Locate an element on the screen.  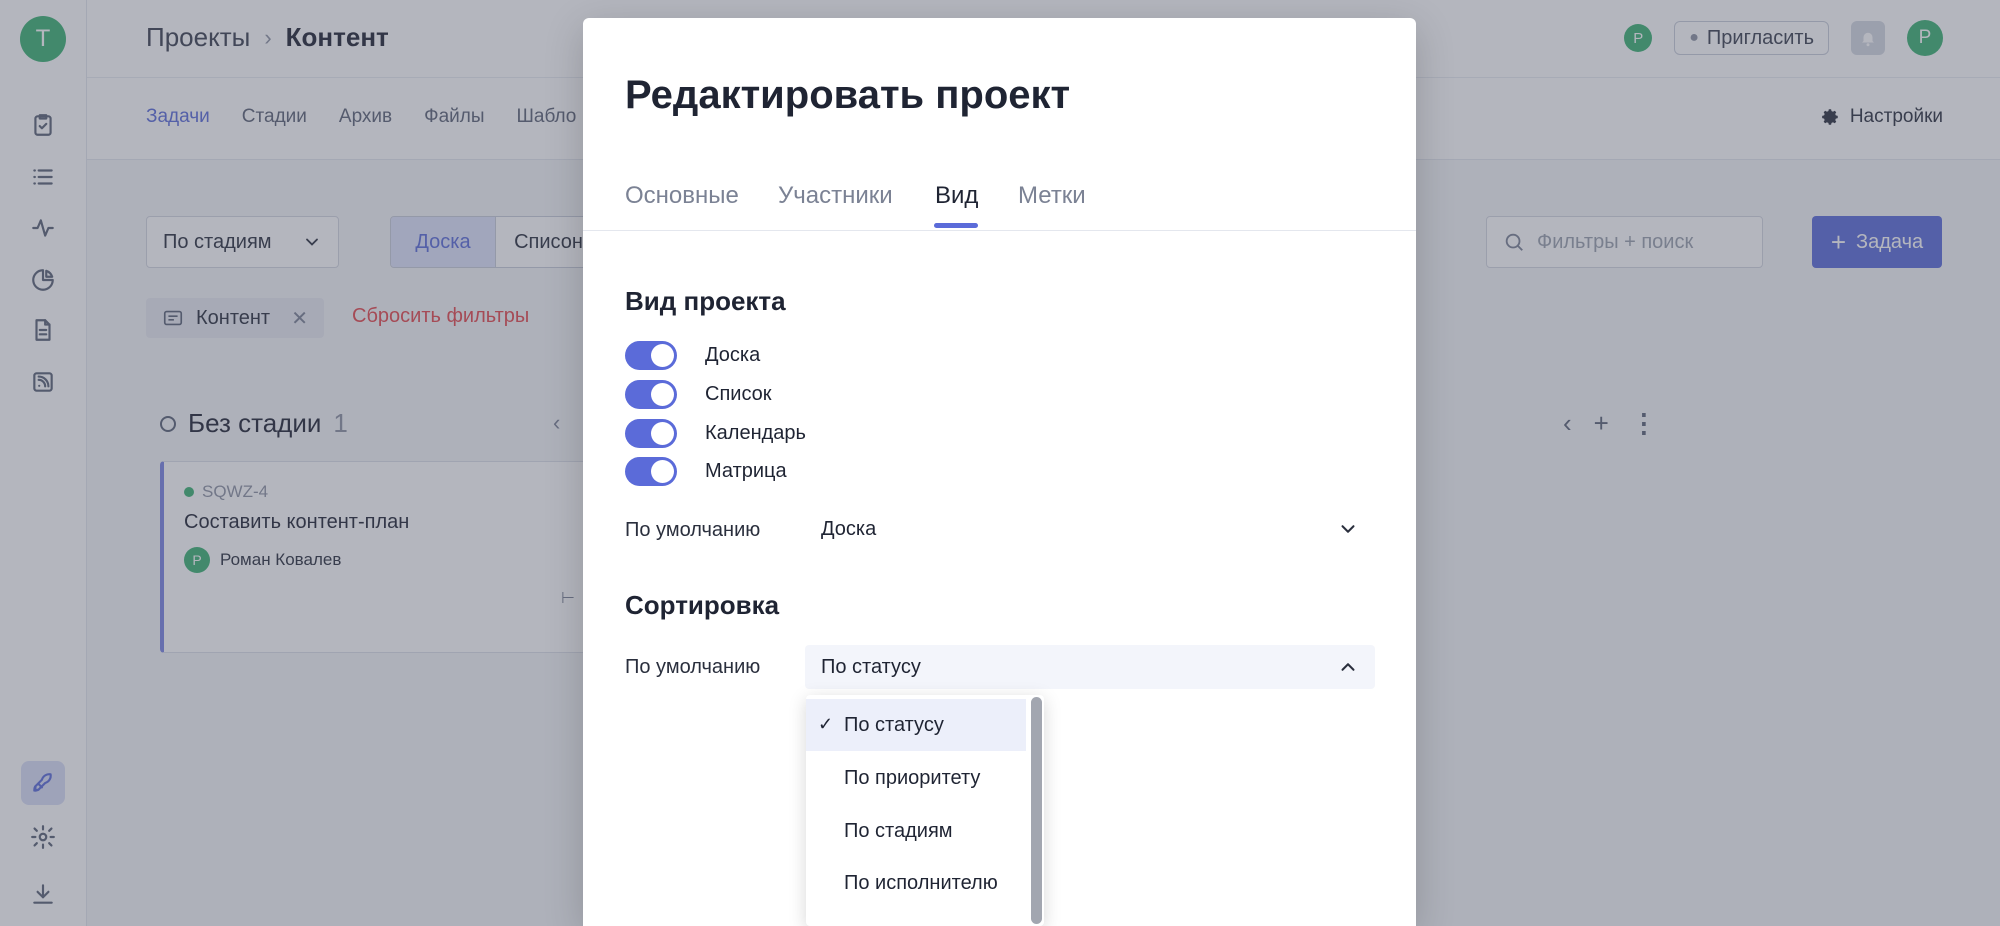
option-label: По приоритету is located at coordinates (912, 777).